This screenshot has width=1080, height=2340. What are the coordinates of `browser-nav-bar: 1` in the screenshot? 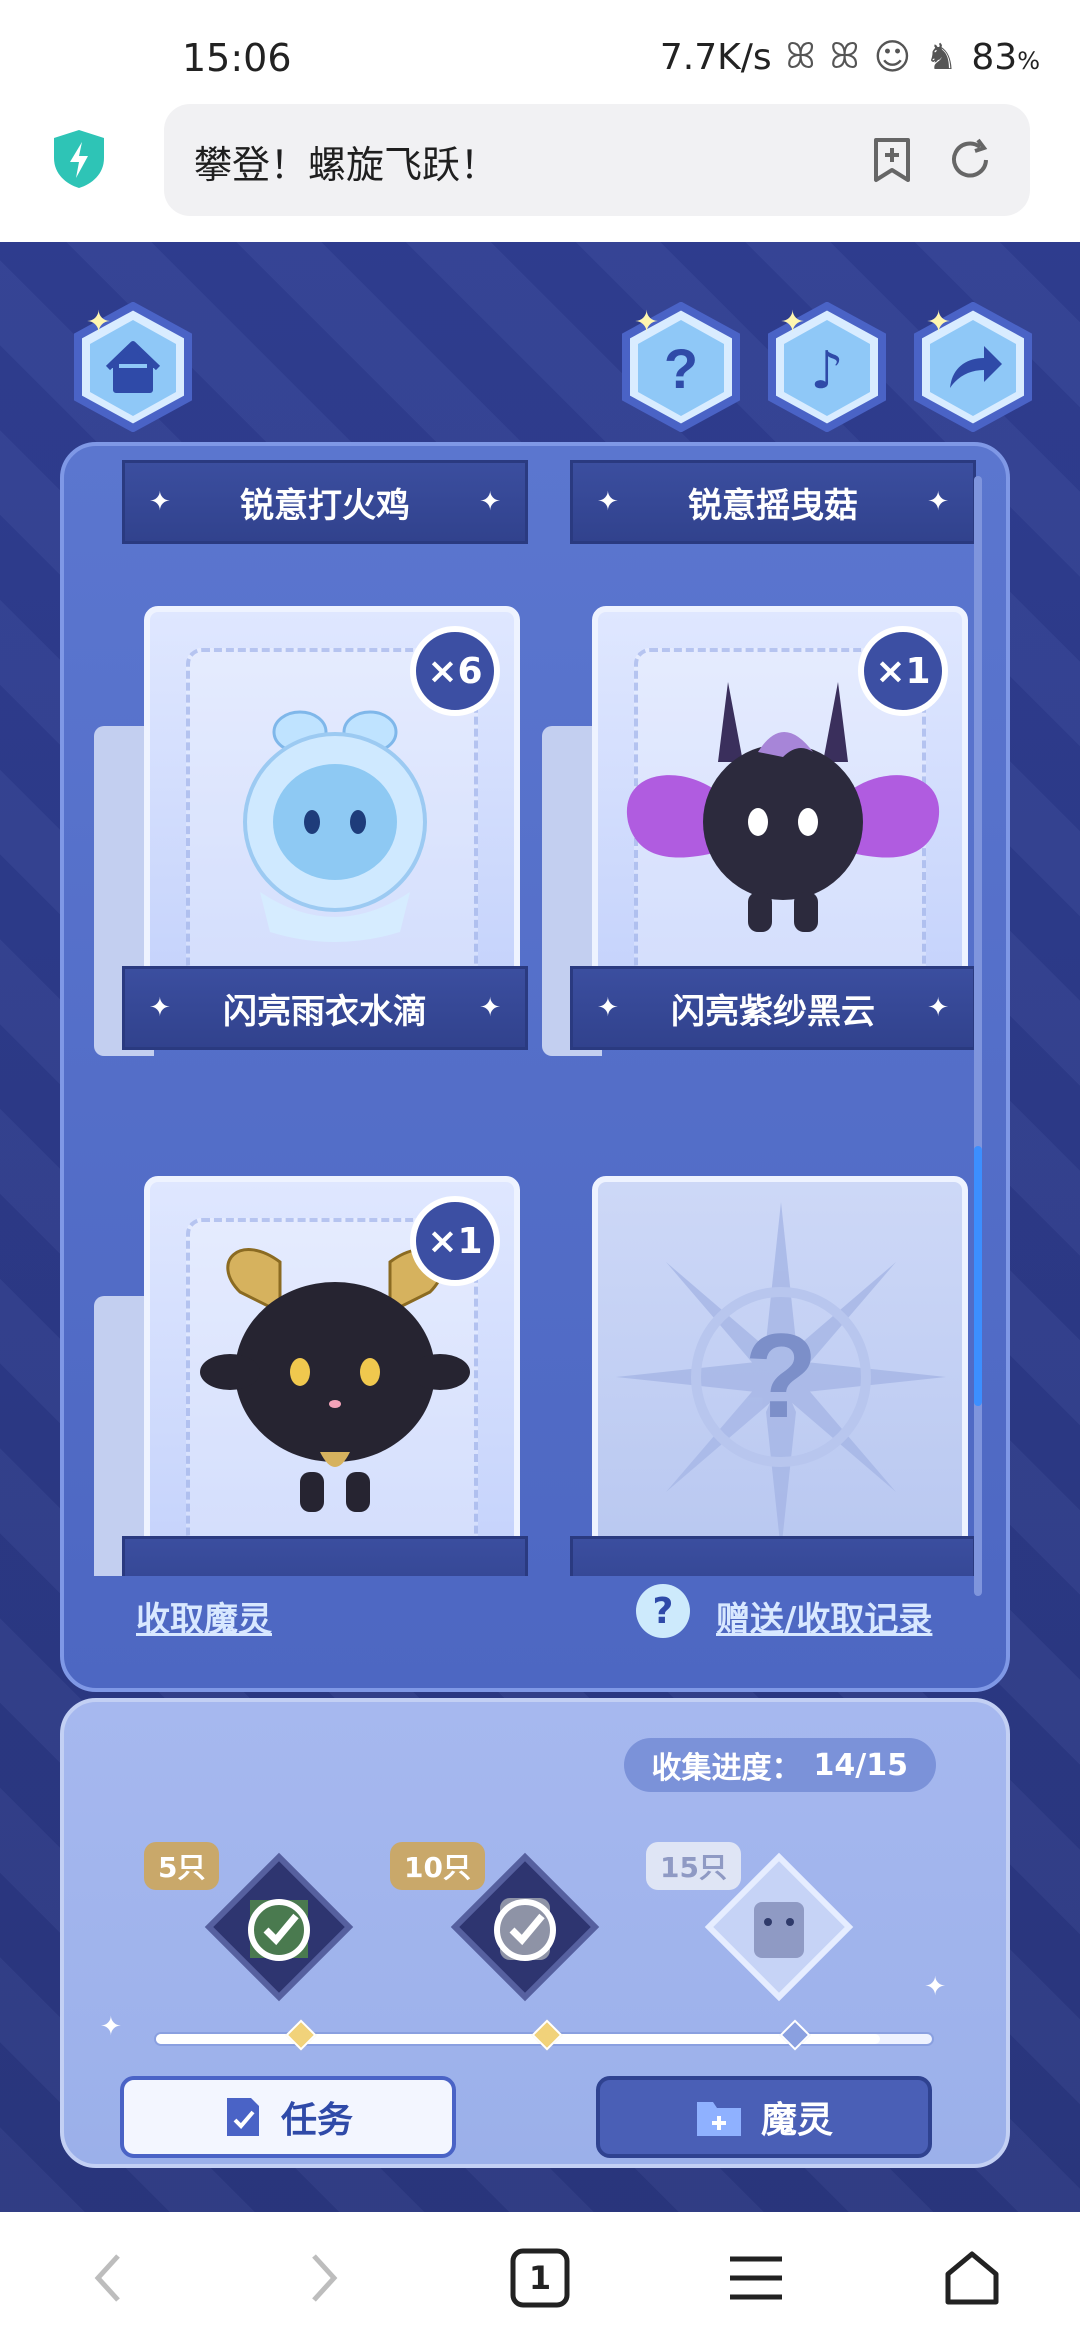 It's located at (540, 2276).